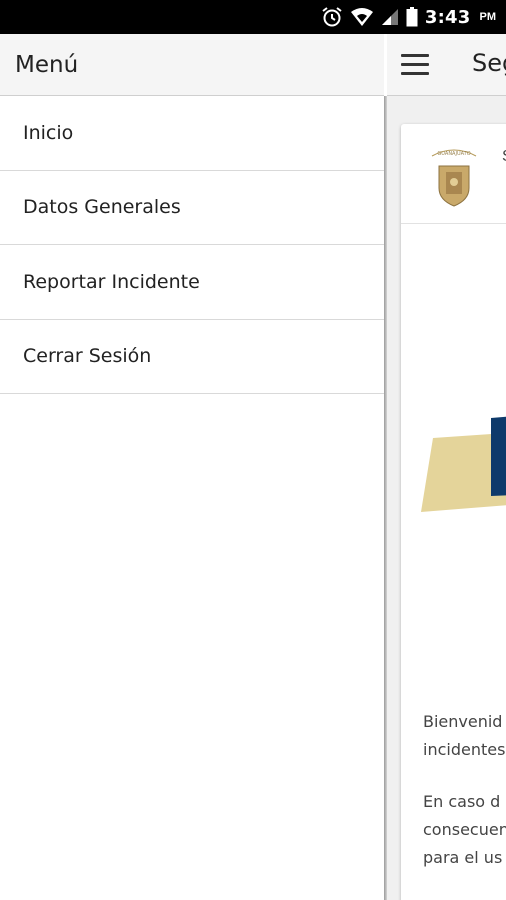  Describe the element at coordinates (361, 17) in the screenshot. I see `wifi-icon` at that location.